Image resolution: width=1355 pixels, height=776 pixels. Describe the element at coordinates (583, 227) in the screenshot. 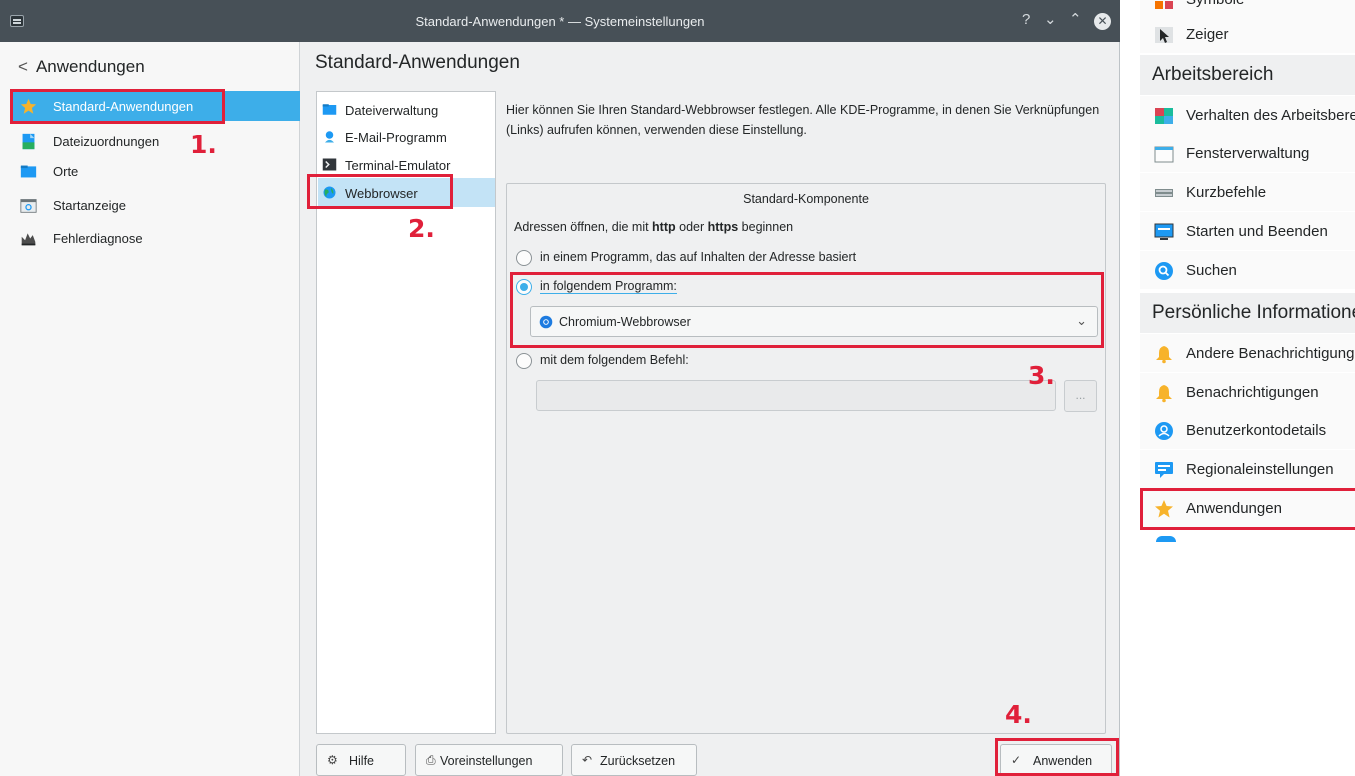

I see `prompt-prefix: Adressen öffnen, die mit` at that location.